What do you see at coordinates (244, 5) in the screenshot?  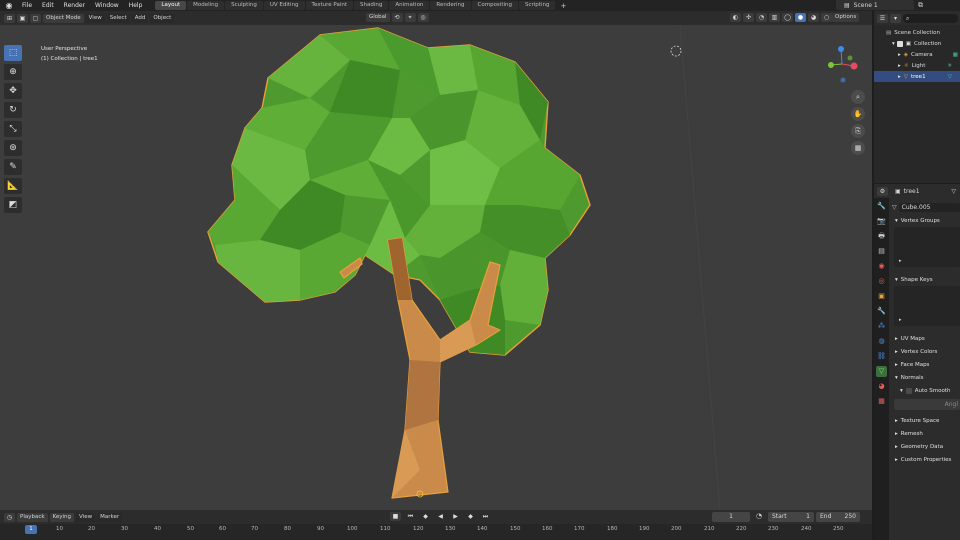 I see `tab-sculpting: Sculpting` at bounding box center [244, 5].